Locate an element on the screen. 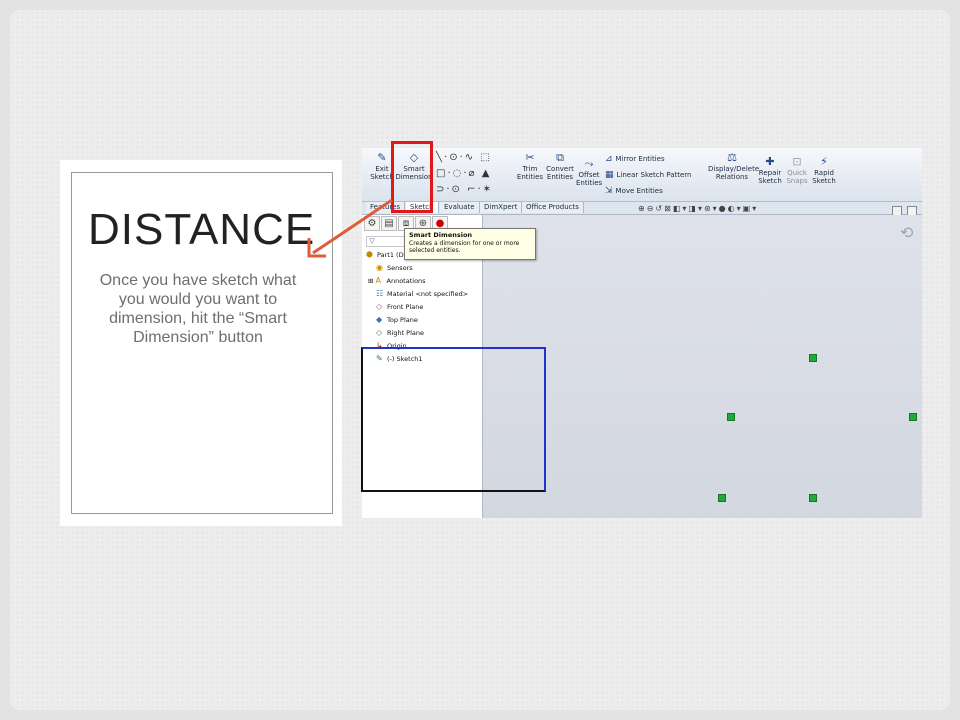  arrow-shaft is located at coordinates (352, 226).